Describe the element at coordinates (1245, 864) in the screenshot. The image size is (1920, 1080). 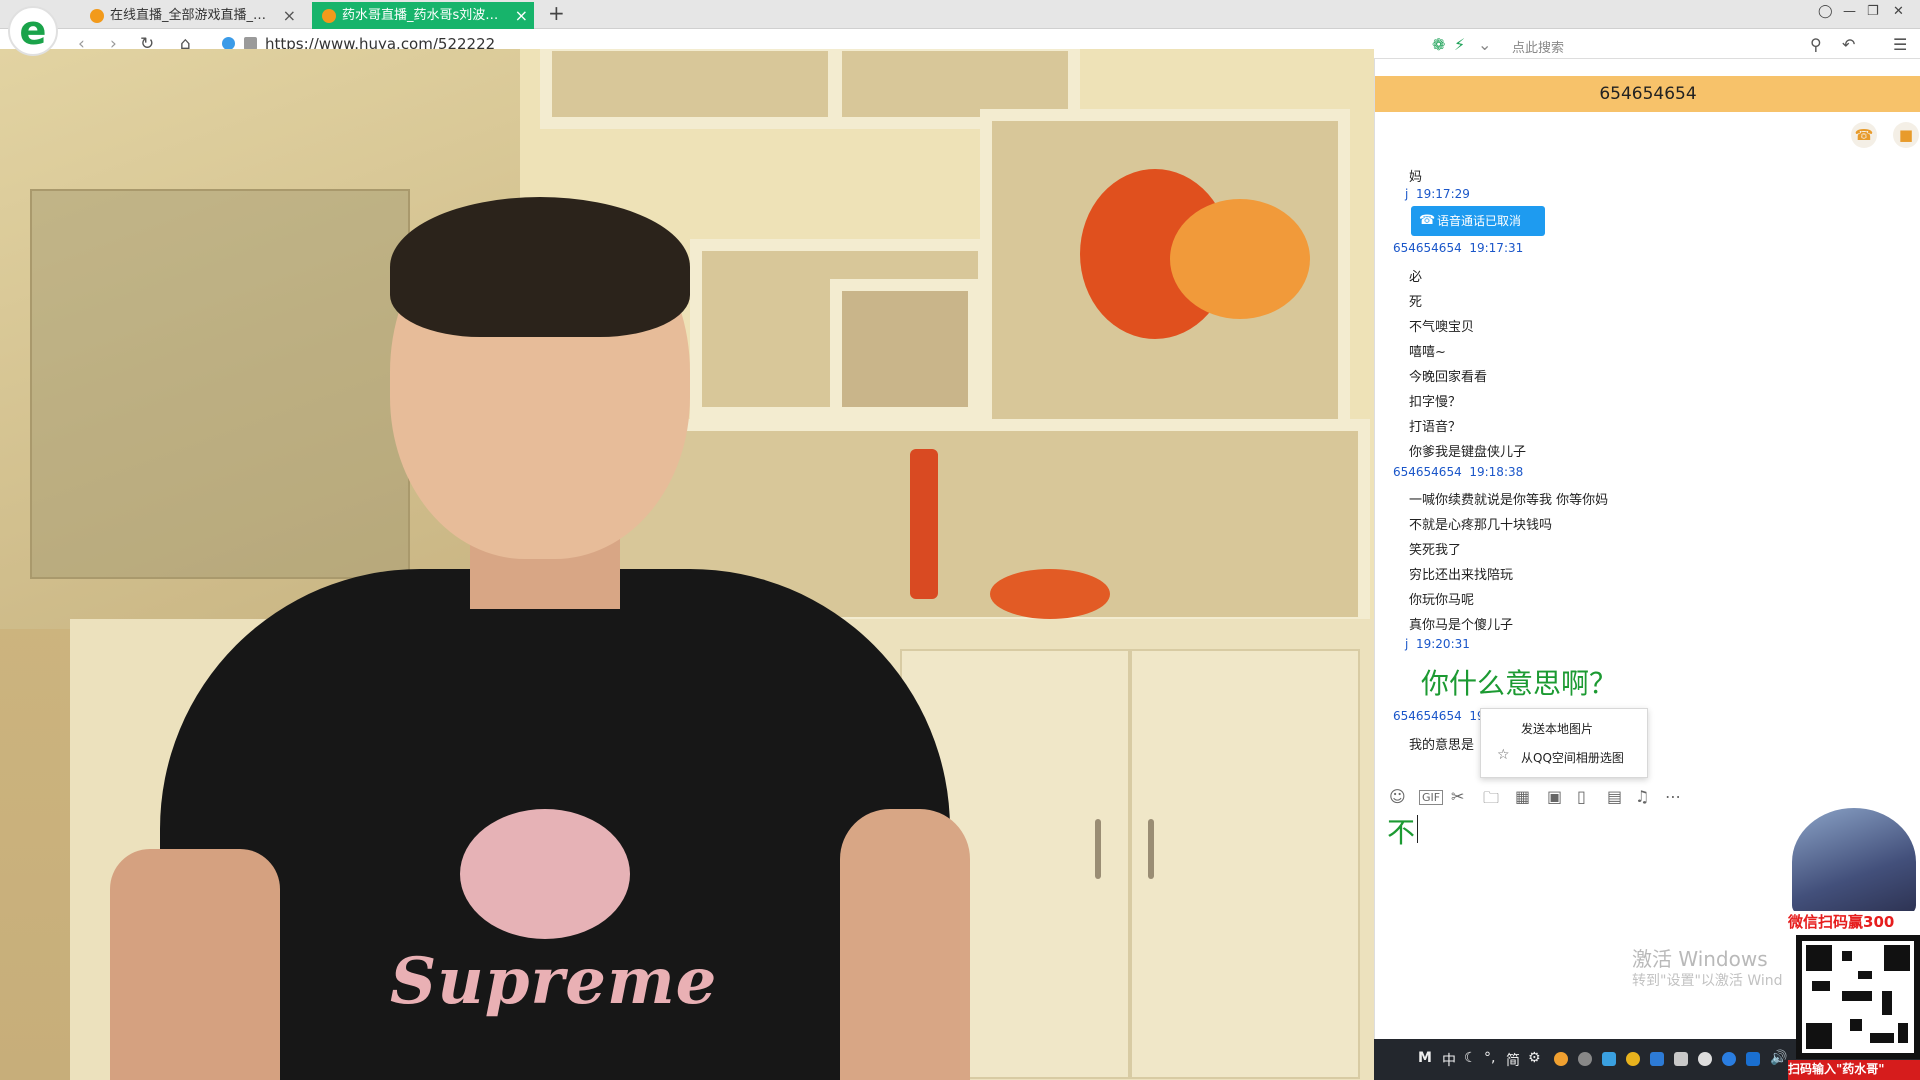
I see `video-cabinet-door` at that location.